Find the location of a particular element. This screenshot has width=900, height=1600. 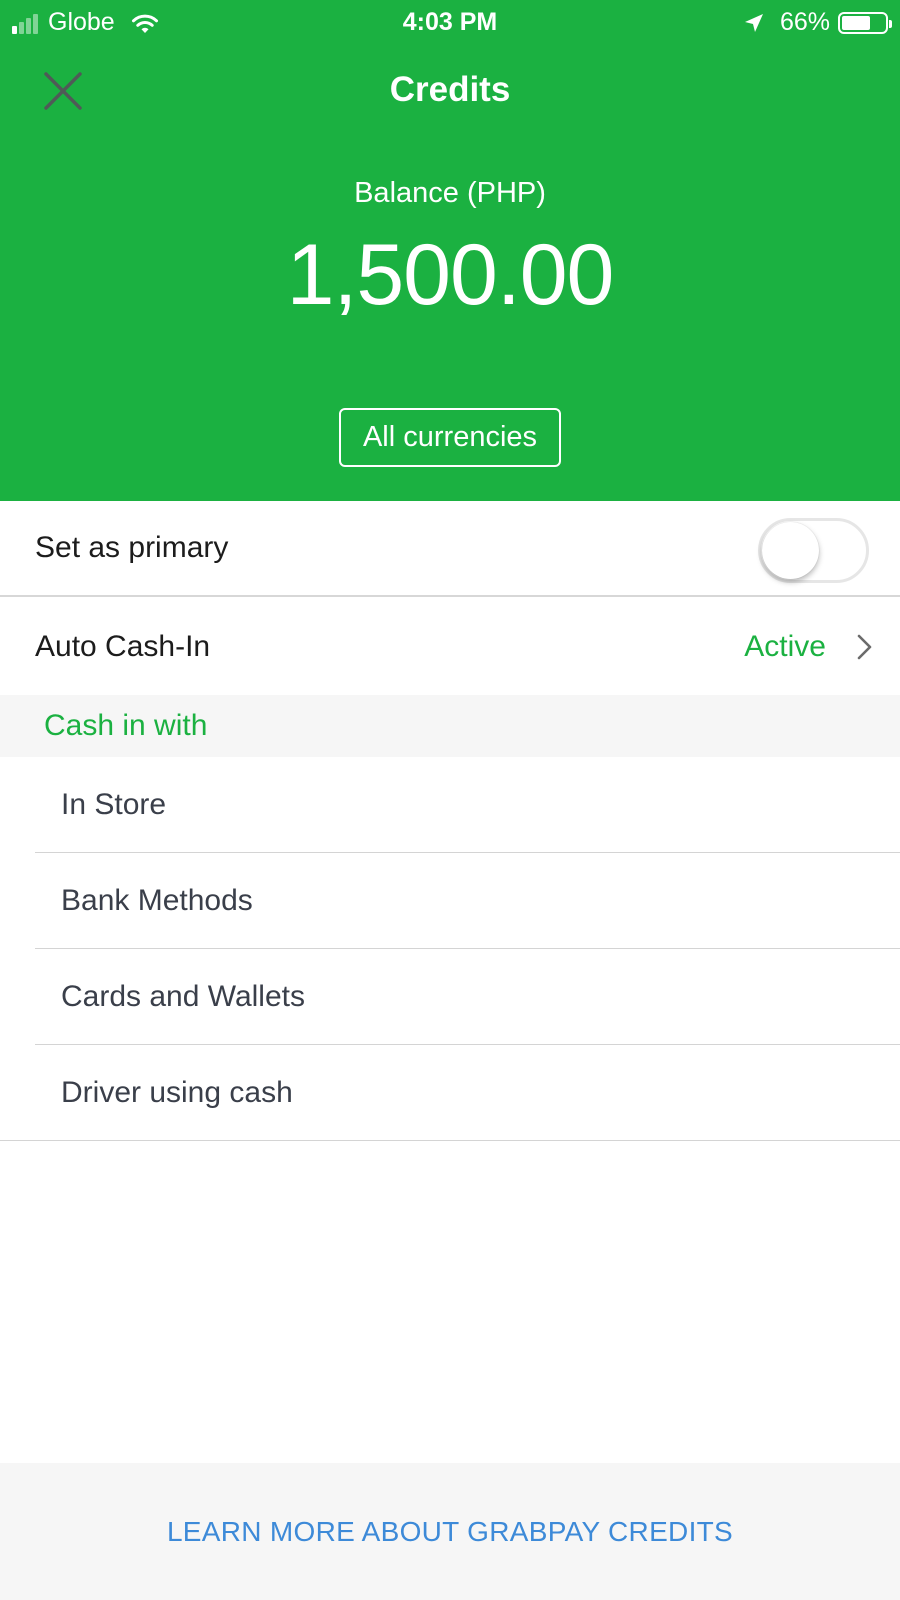

chevron-right-icon is located at coordinates (864, 647).